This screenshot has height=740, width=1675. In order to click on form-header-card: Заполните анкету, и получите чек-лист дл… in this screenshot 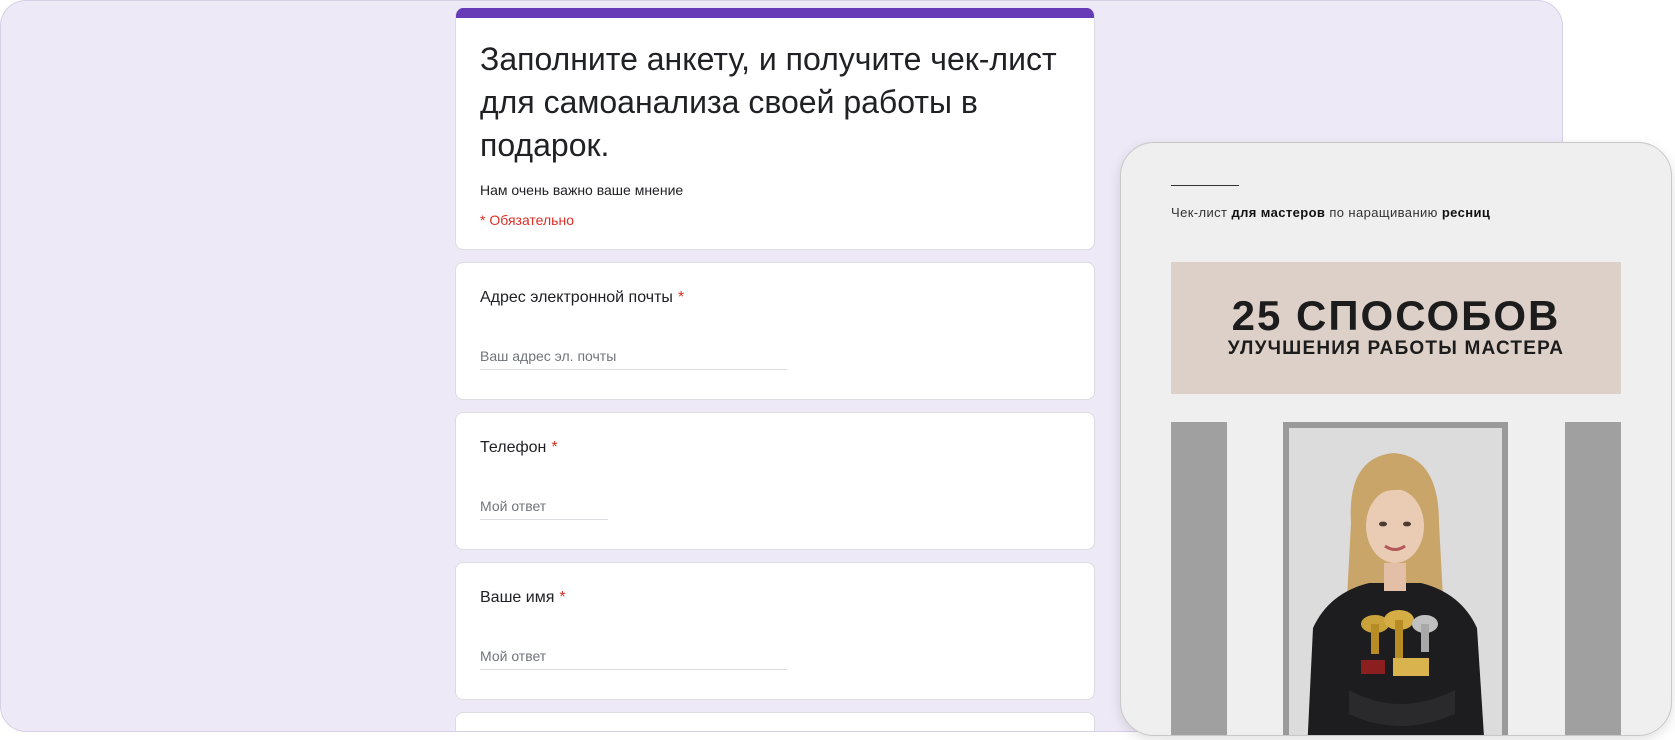, I will do `click(775, 129)`.